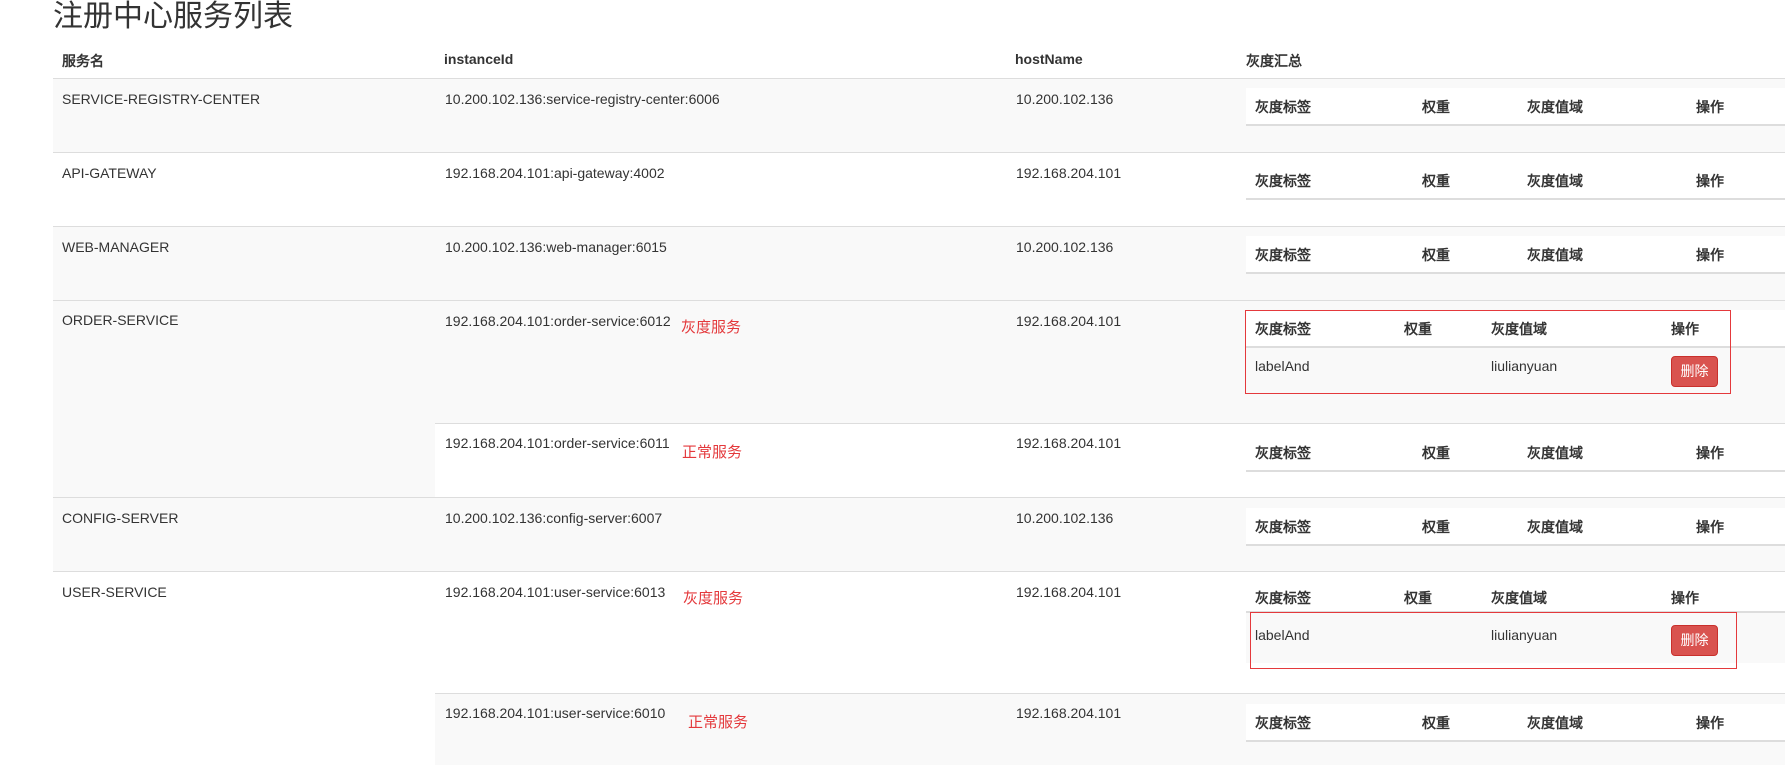  What do you see at coordinates (109, 173) in the screenshot?
I see `service-name: API-GATEWAY` at bounding box center [109, 173].